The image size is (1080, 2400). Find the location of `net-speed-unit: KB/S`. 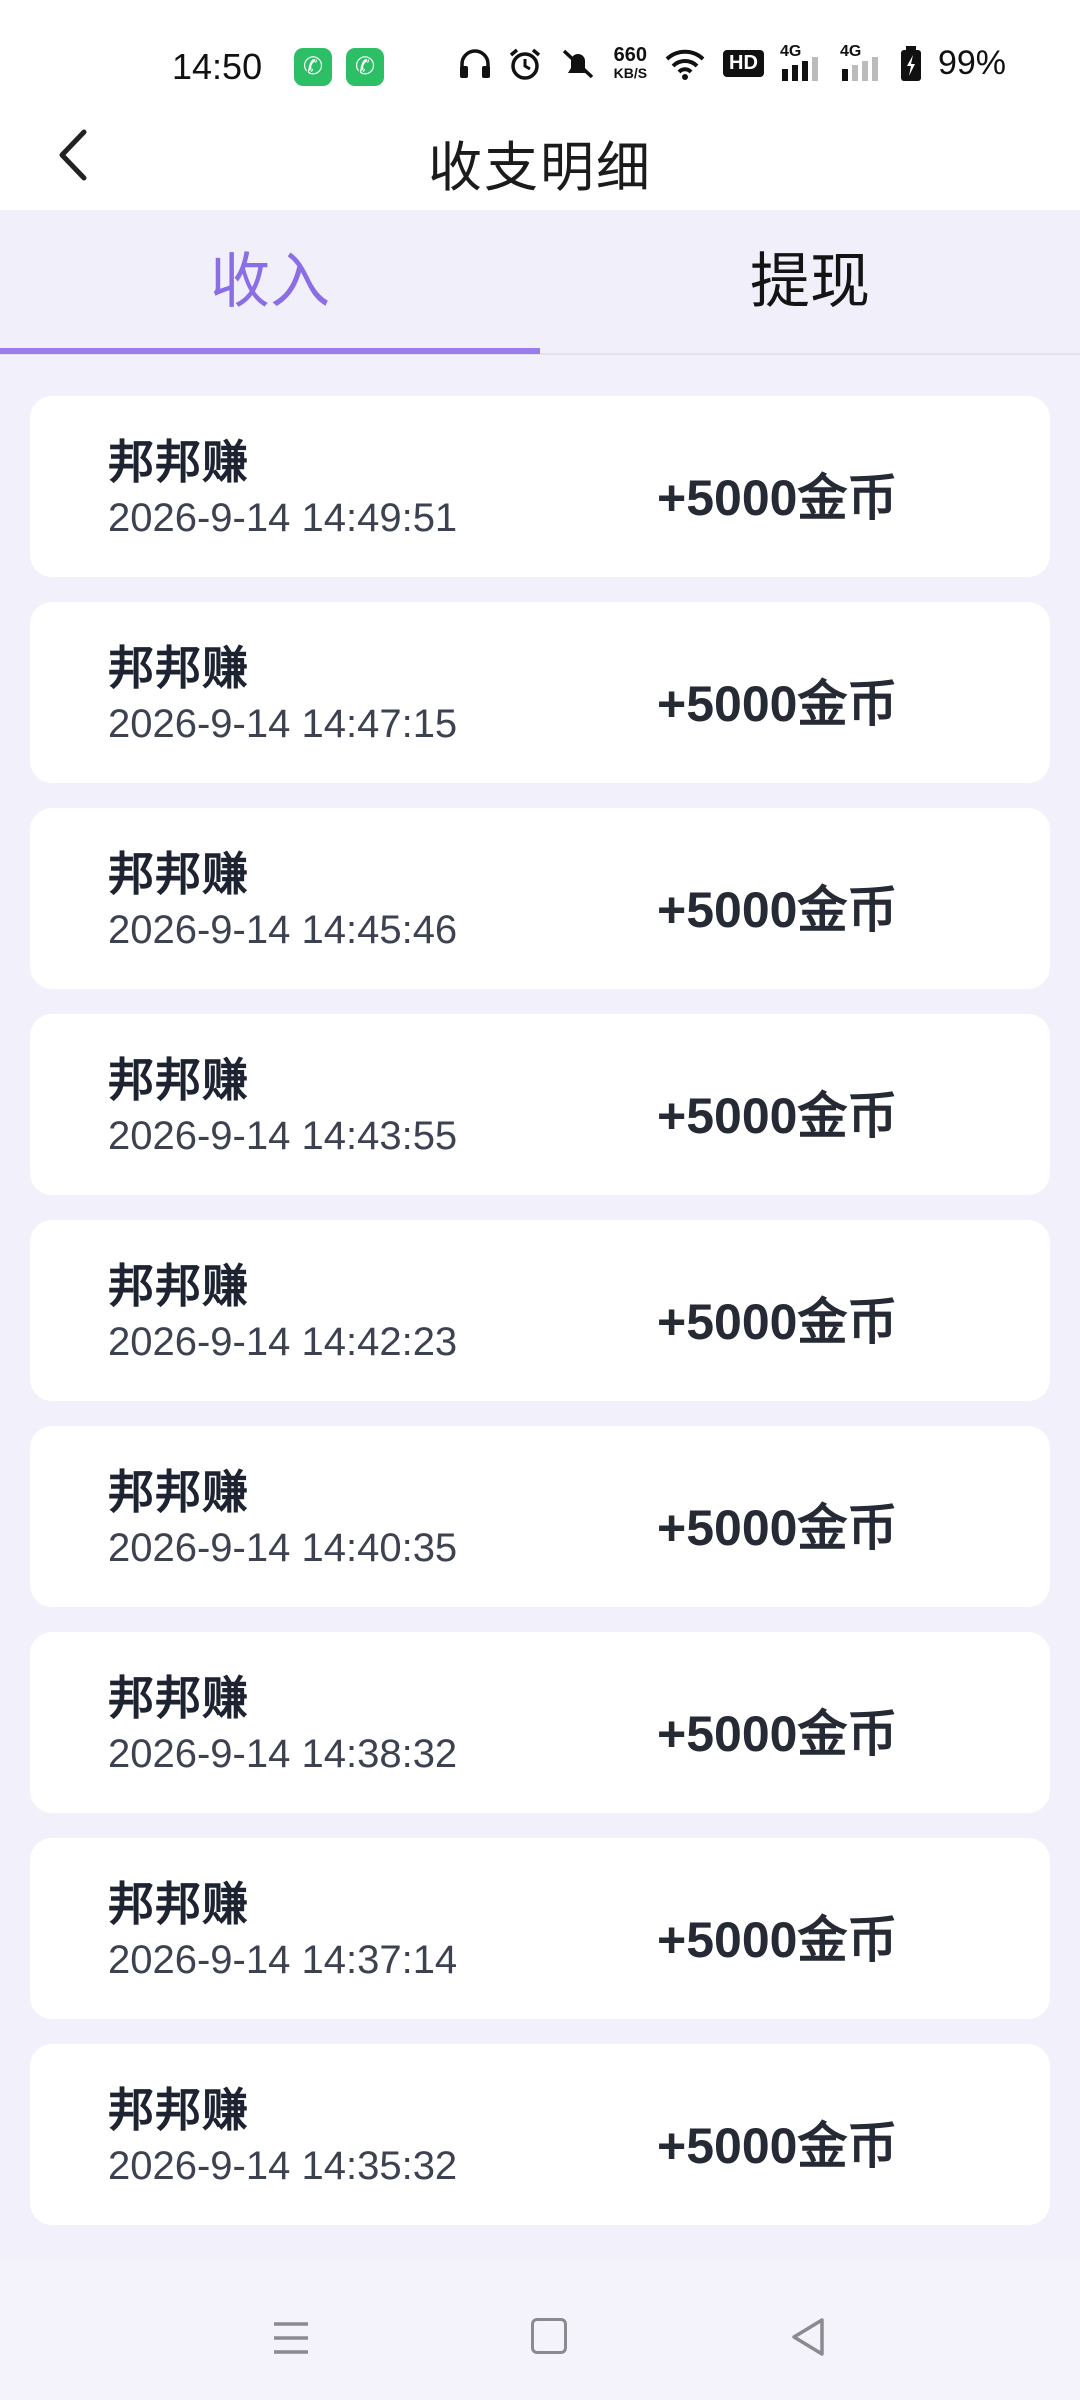

net-speed-unit: KB/S is located at coordinates (630, 72).